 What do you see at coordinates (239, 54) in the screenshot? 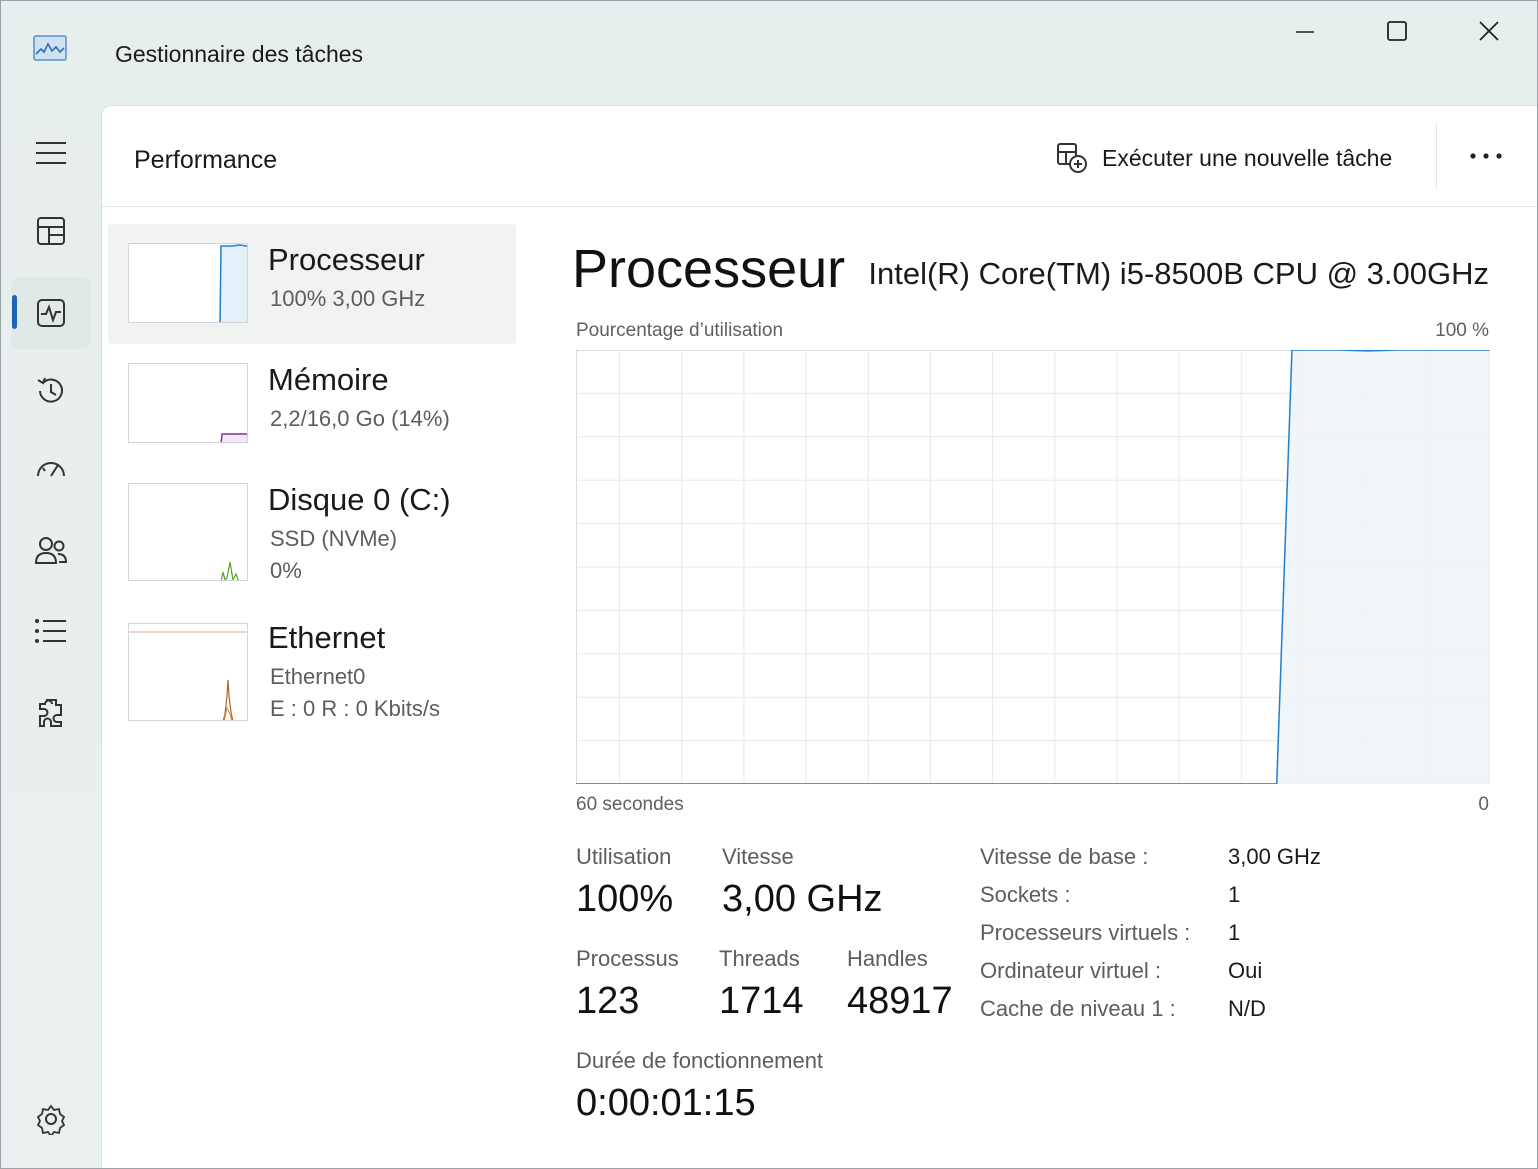
I see `window-title: Gestionnaire des tâches` at bounding box center [239, 54].